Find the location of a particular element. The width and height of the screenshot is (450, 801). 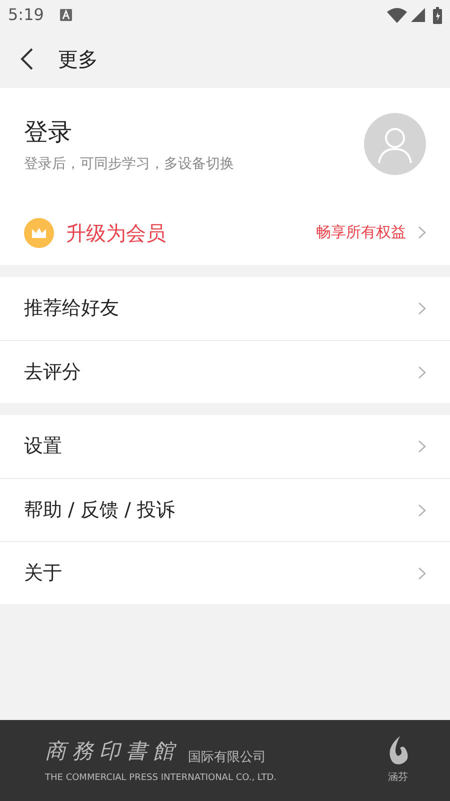

back-icon is located at coordinates (27, 59).